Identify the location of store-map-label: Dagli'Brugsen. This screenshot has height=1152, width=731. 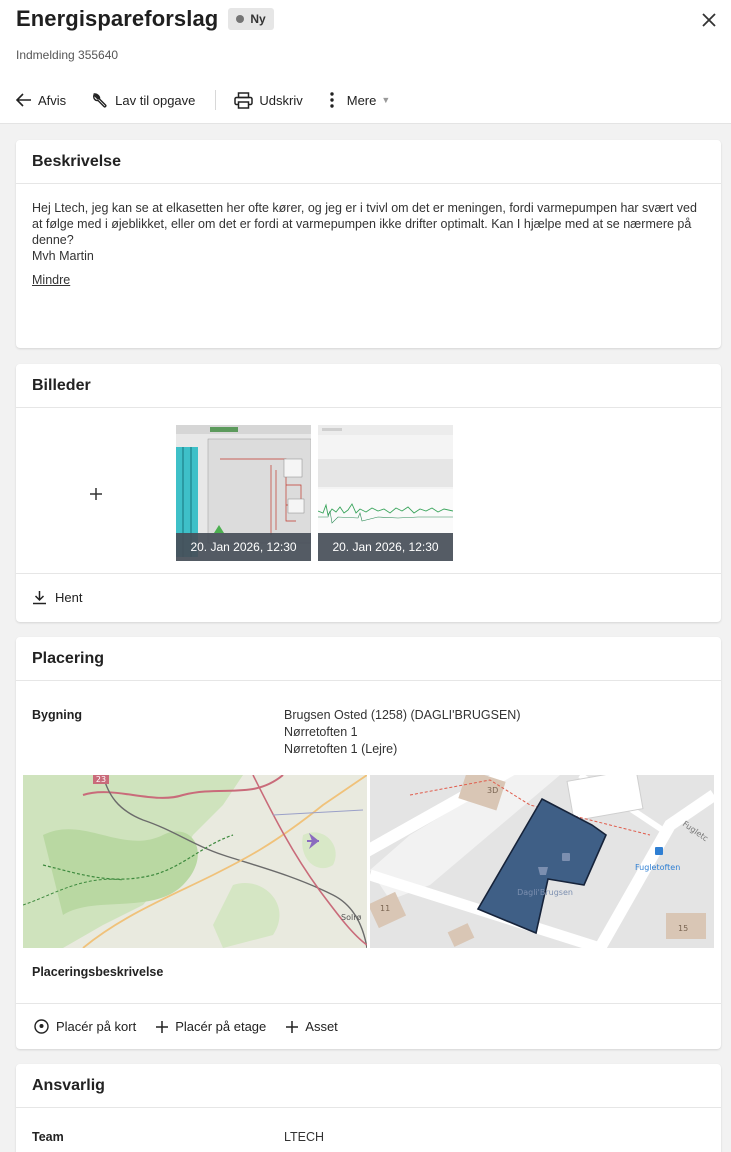
(545, 892).